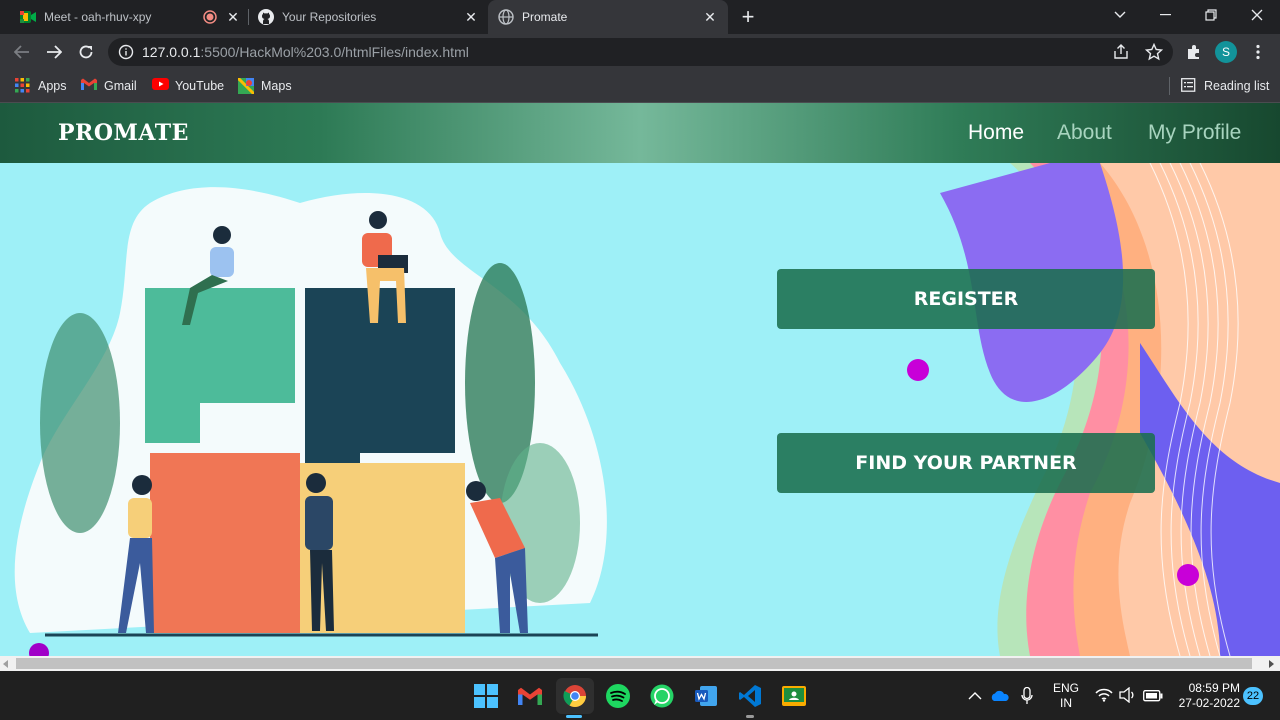 This screenshot has height=720, width=1280. What do you see at coordinates (794, 696) in the screenshot?
I see `classroom-icon` at bounding box center [794, 696].